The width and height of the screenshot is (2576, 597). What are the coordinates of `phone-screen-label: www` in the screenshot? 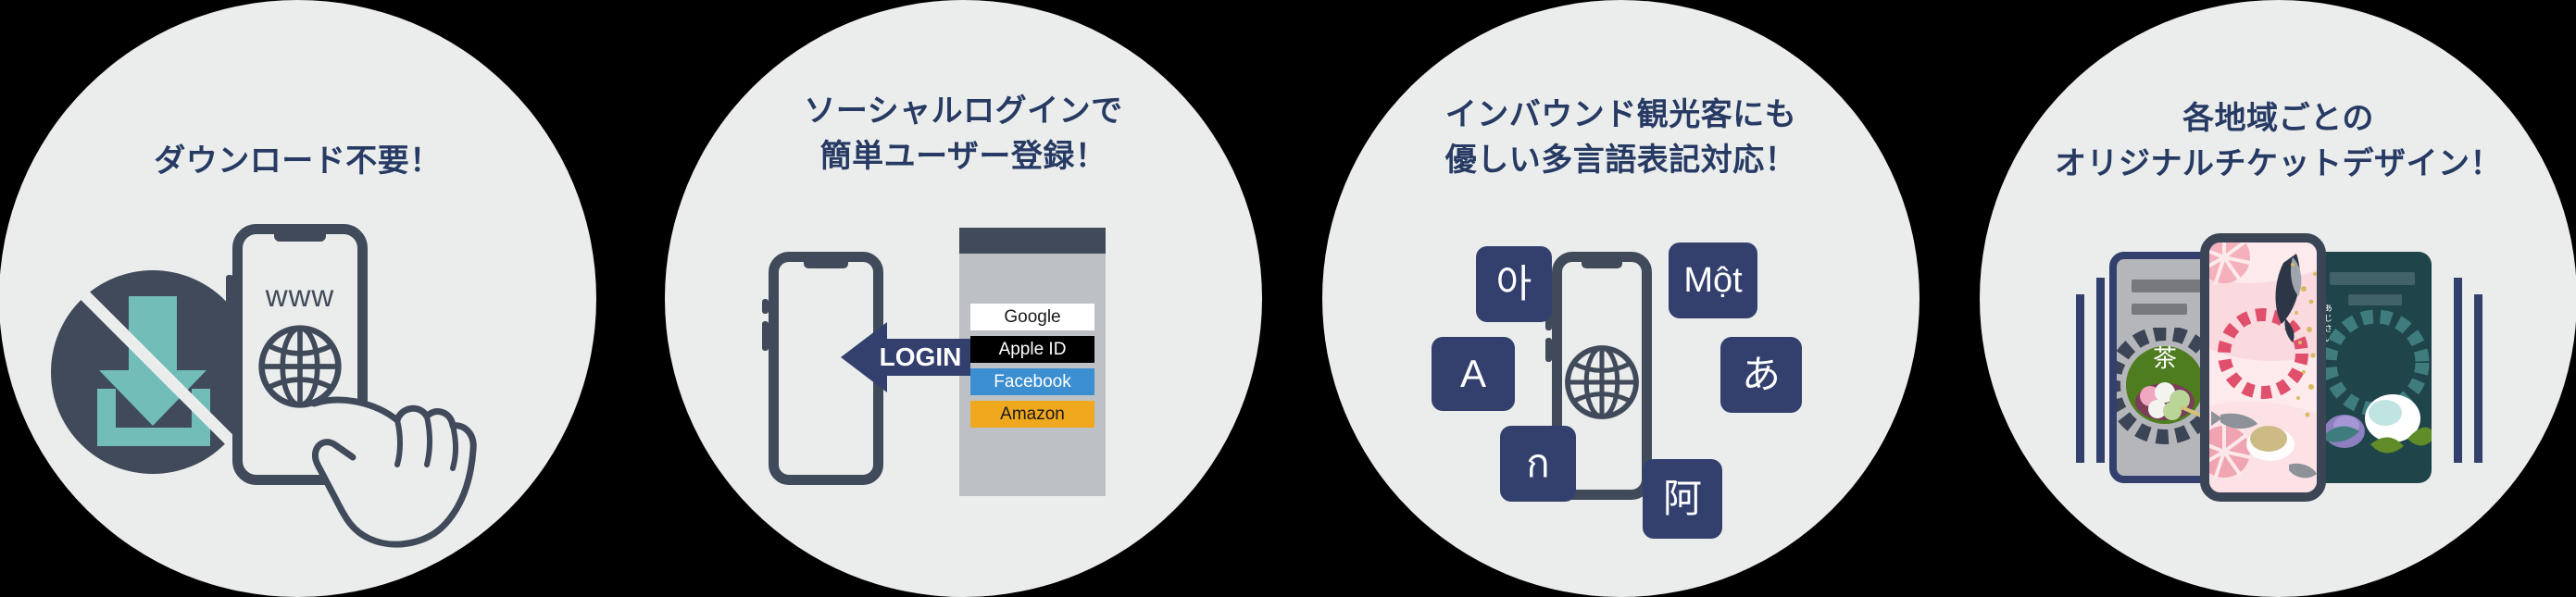 It's located at (300, 296).